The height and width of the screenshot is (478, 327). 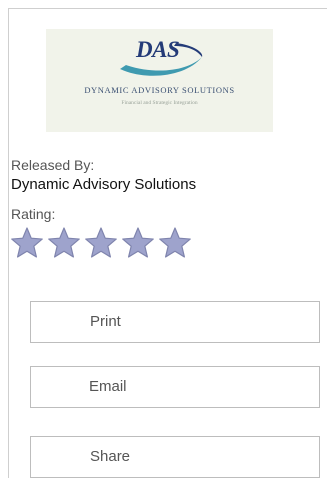 I want to click on rating-label: Rating:, so click(x=33, y=214).